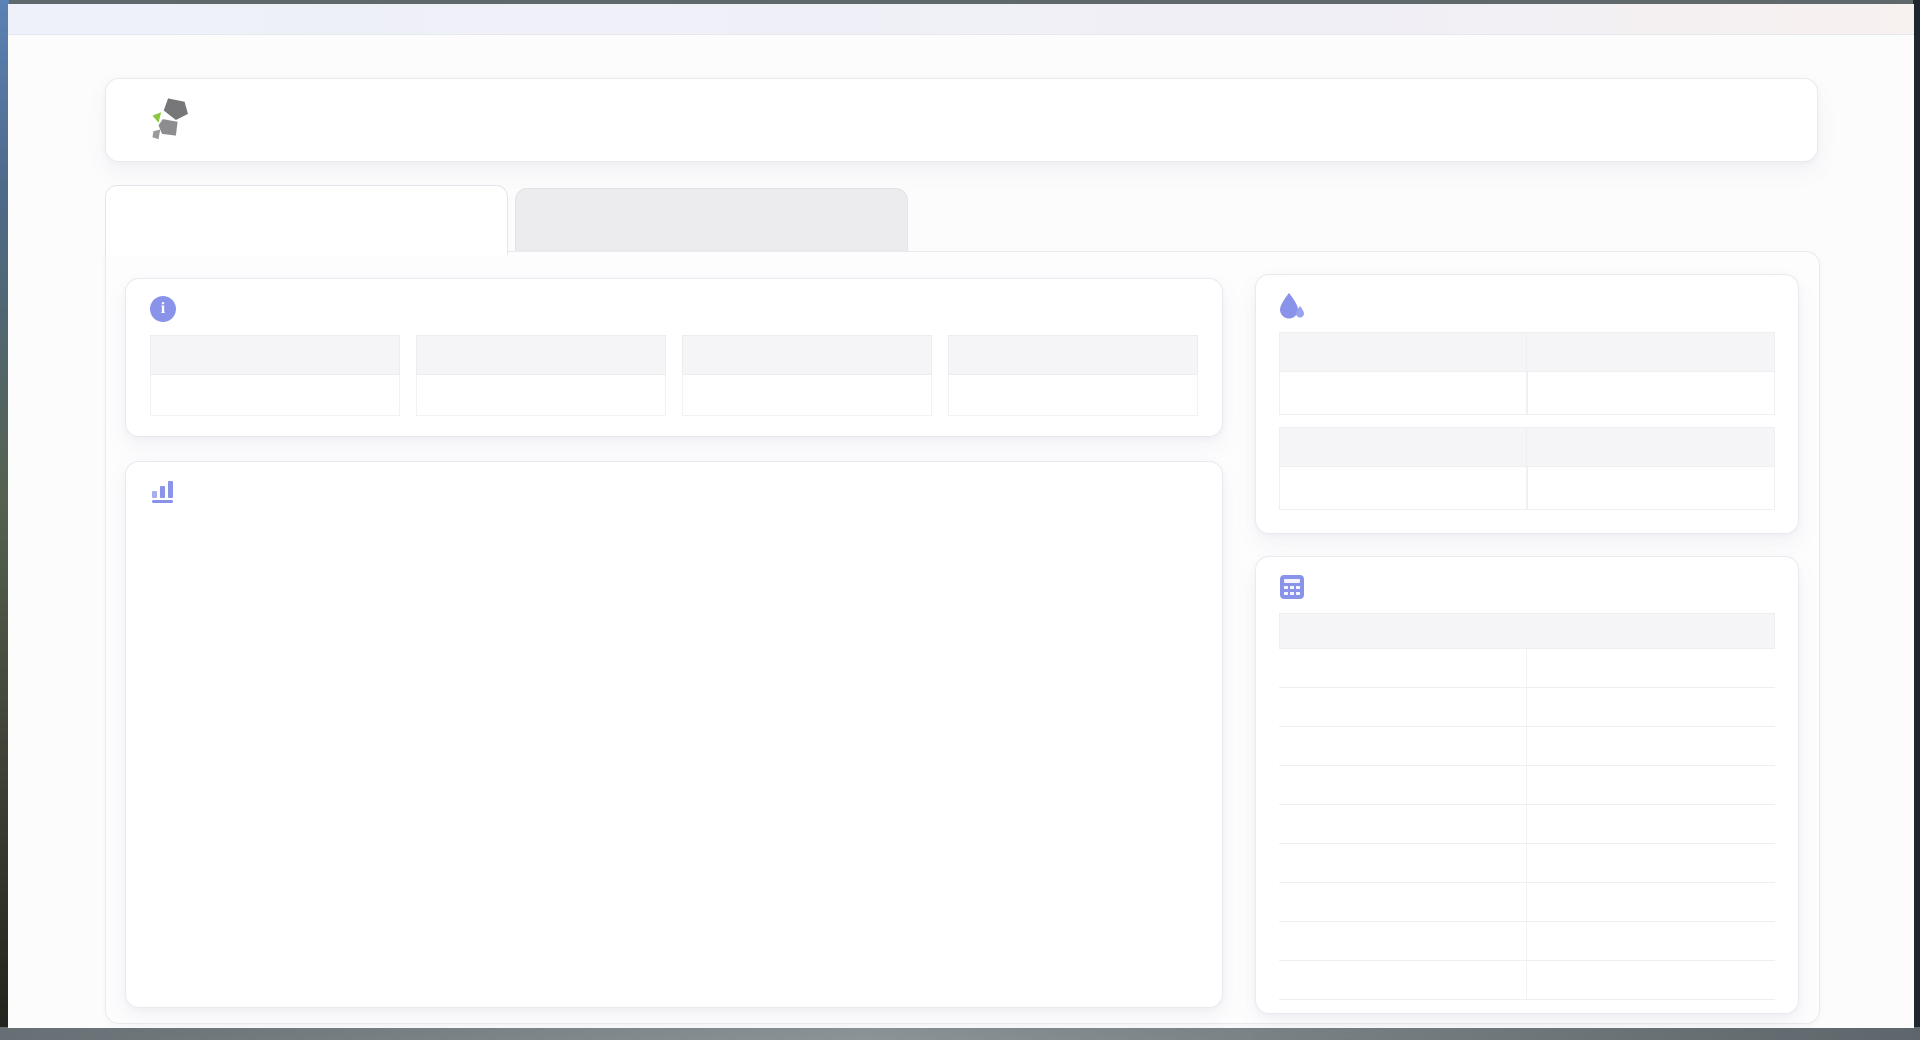  I want to click on ubiosis-logo, so click(179, 120).